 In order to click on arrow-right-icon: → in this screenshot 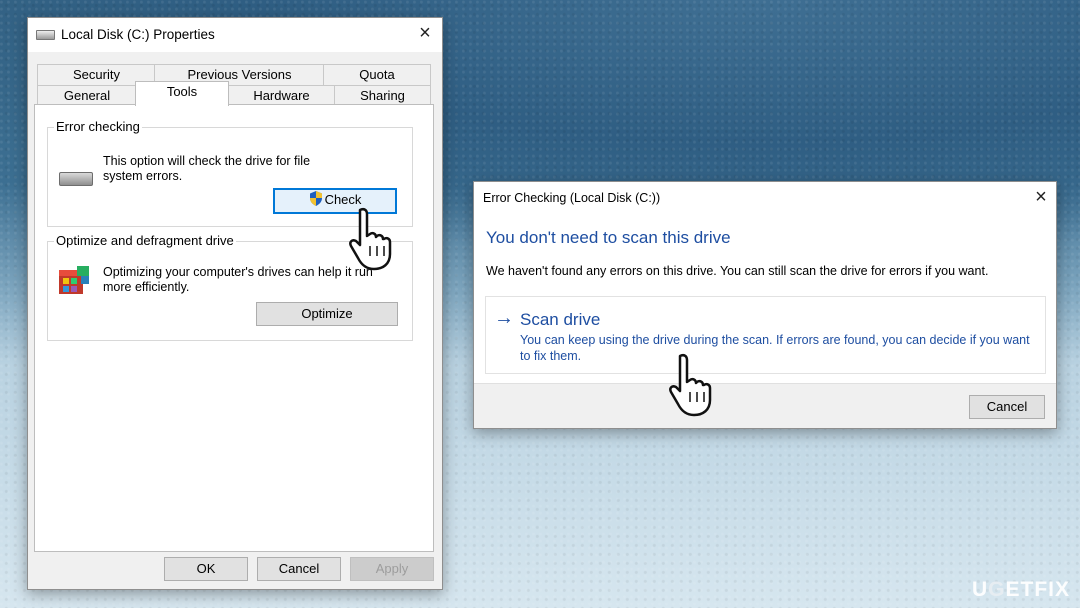, I will do `click(504, 318)`.